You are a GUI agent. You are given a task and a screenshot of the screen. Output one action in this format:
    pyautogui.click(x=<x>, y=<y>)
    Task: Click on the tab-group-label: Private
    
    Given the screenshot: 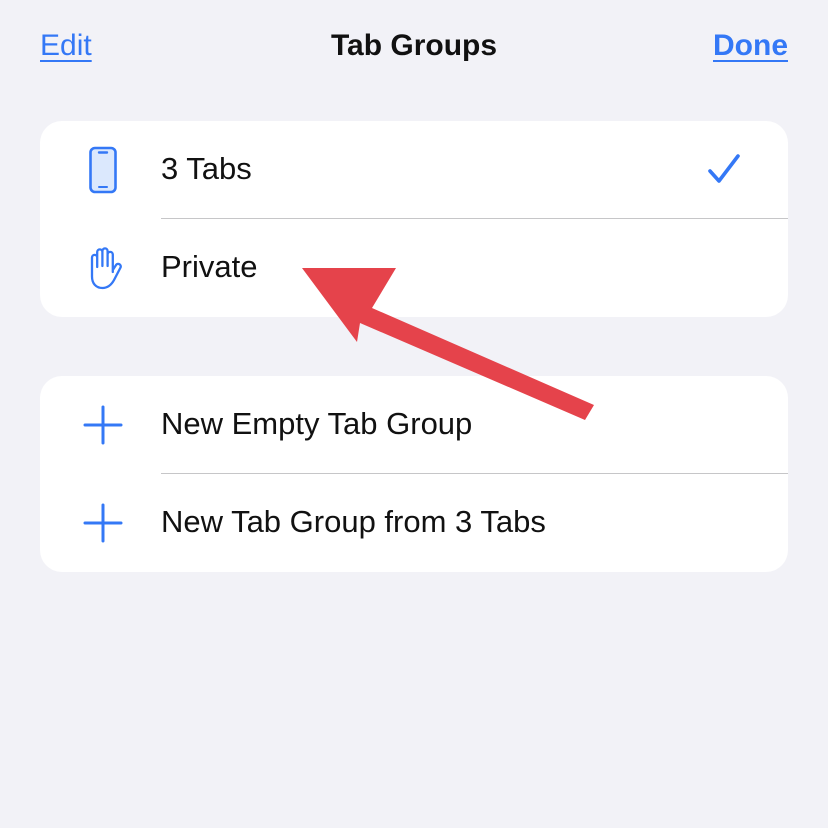 What is the action you would take?
    pyautogui.click(x=209, y=266)
    